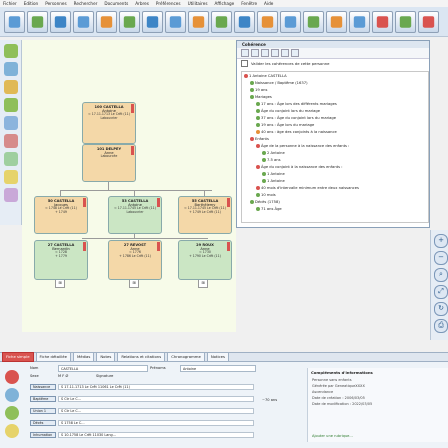  Describe the element at coordinates (43, 423) in the screenshot. I see `event-button: Décès` at that location.